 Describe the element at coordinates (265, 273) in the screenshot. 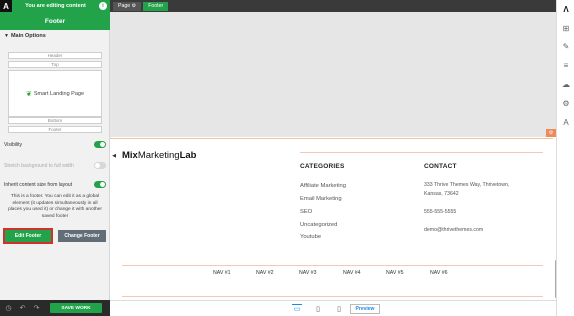

I see `footer-nav-item: NAV #2` at that location.